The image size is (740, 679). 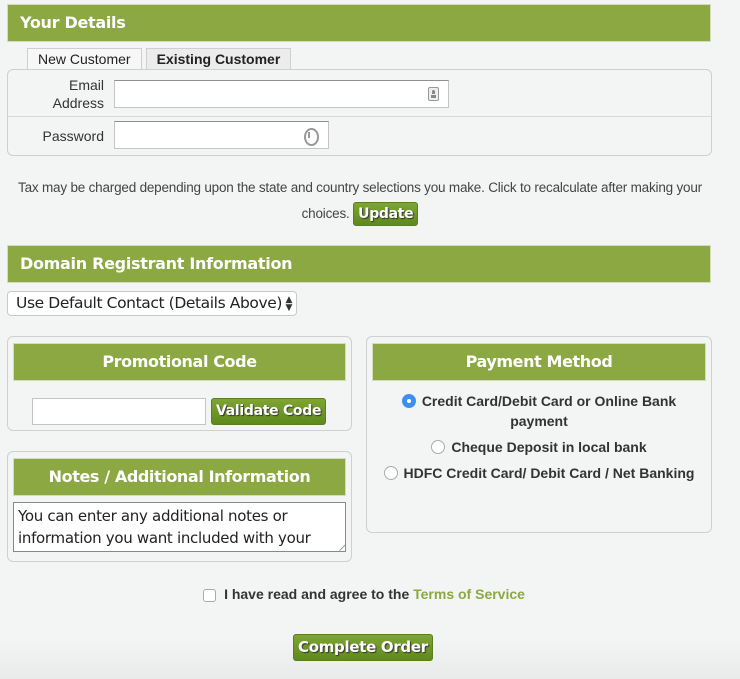 I want to click on promo-code-input, so click(x=121, y=412).